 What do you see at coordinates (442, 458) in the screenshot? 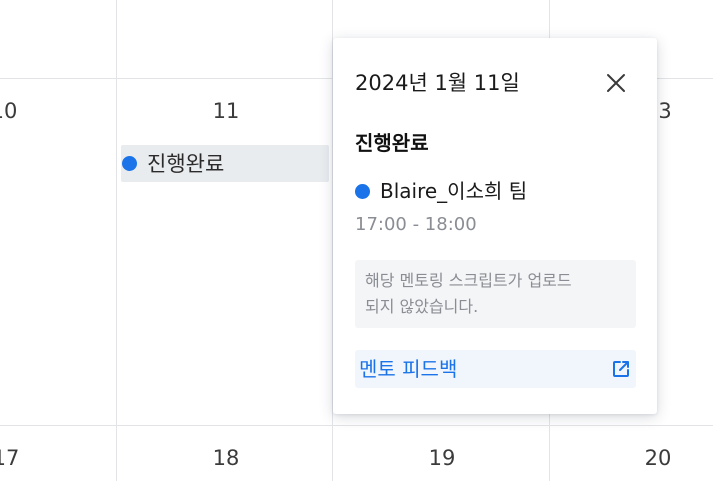
I see `day-number-19: 19` at bounding box center [442, 458].